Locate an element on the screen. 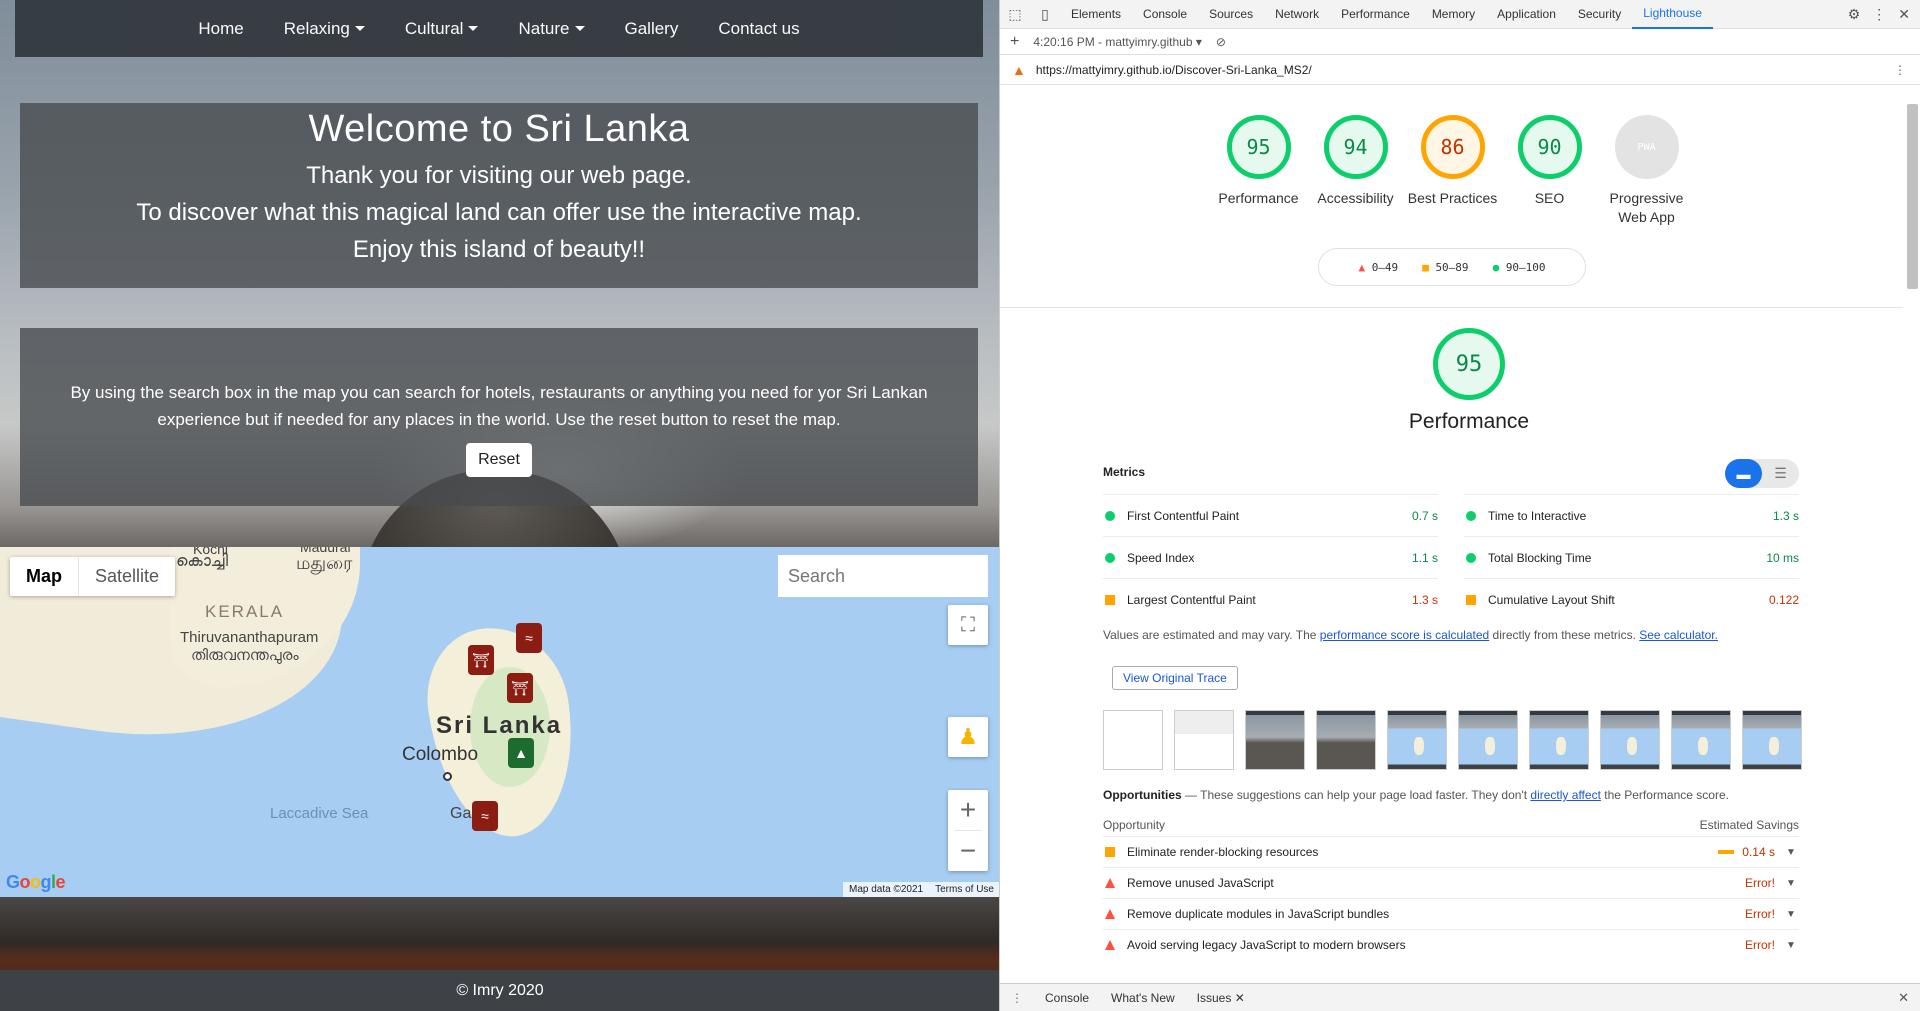 The height and width of the screenshot is (1011, 1920). devtools-tab-security: Security is located at coordinates (1599, 14).